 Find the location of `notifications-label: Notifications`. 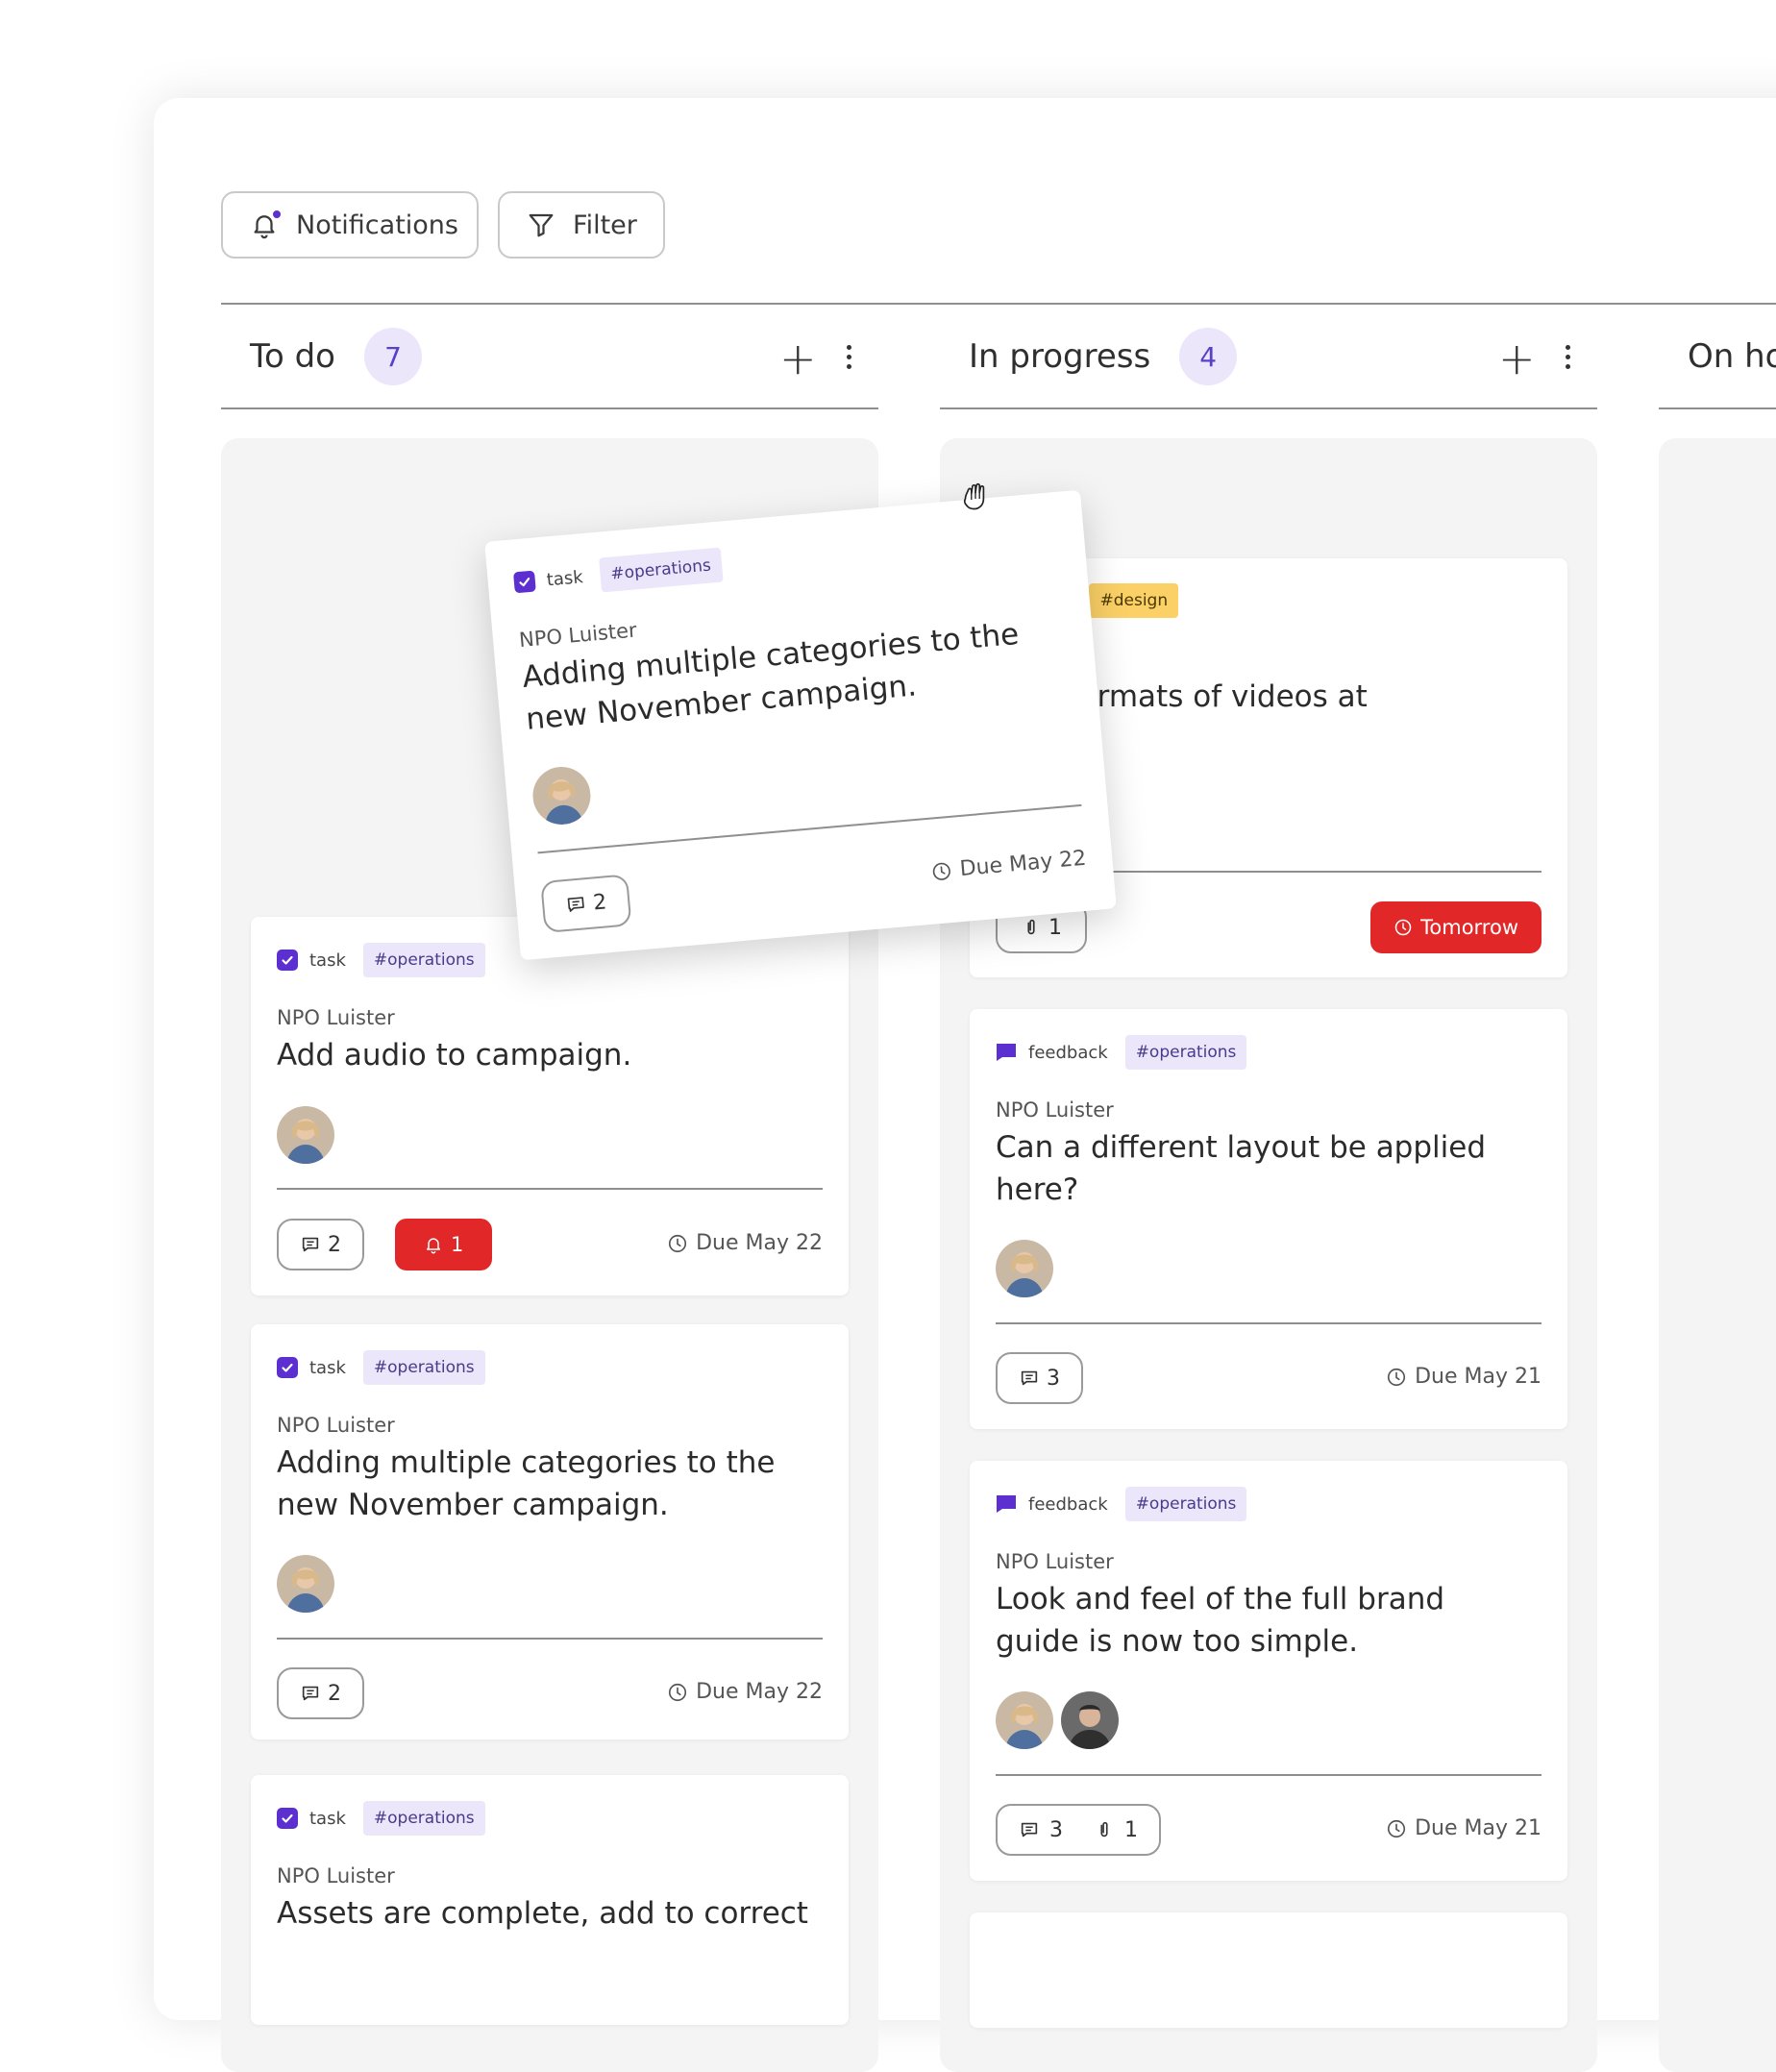

notifications-label: Notifications is located at coordinates (377, 225).